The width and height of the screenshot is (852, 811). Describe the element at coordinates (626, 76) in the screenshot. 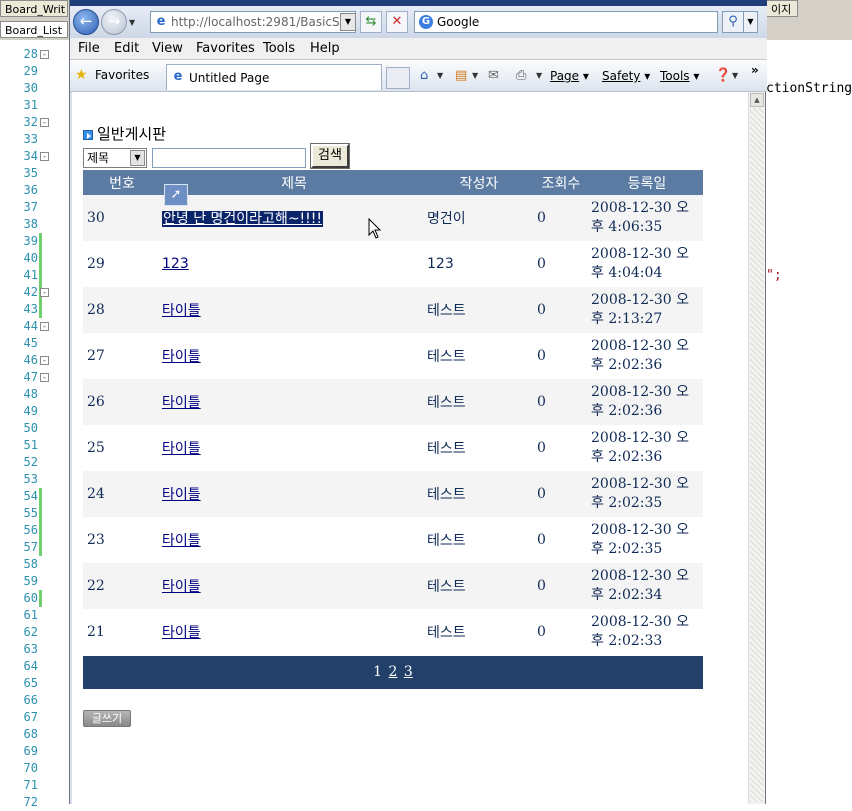

I see `safety-menu-button: Safety ▾` at that location.